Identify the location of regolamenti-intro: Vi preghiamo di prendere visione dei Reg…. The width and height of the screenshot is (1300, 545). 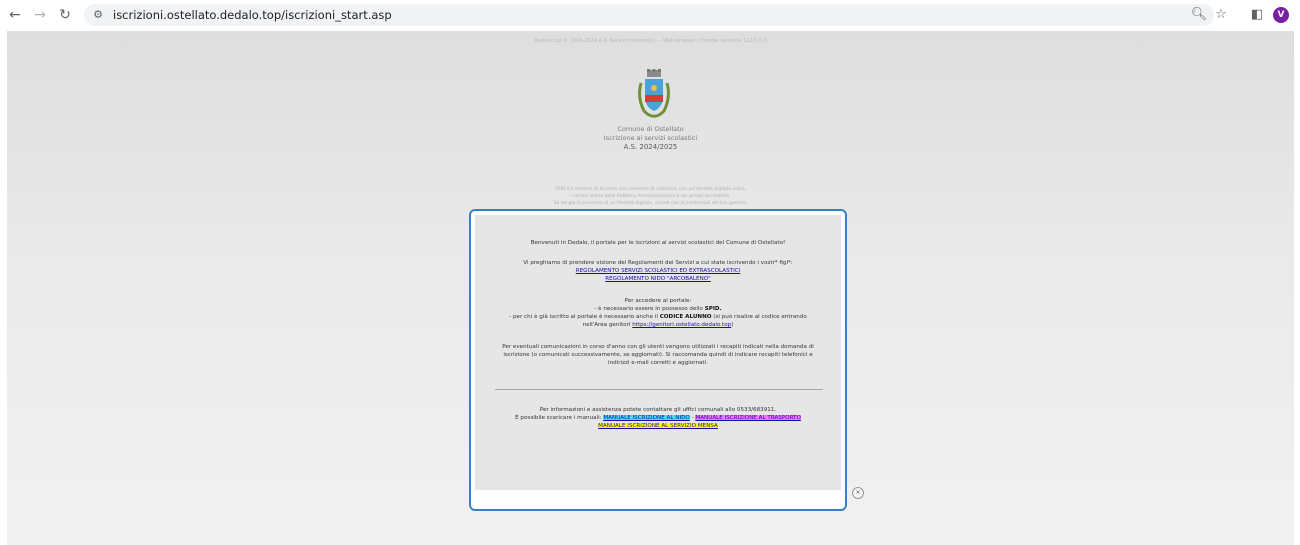
(658, 263).